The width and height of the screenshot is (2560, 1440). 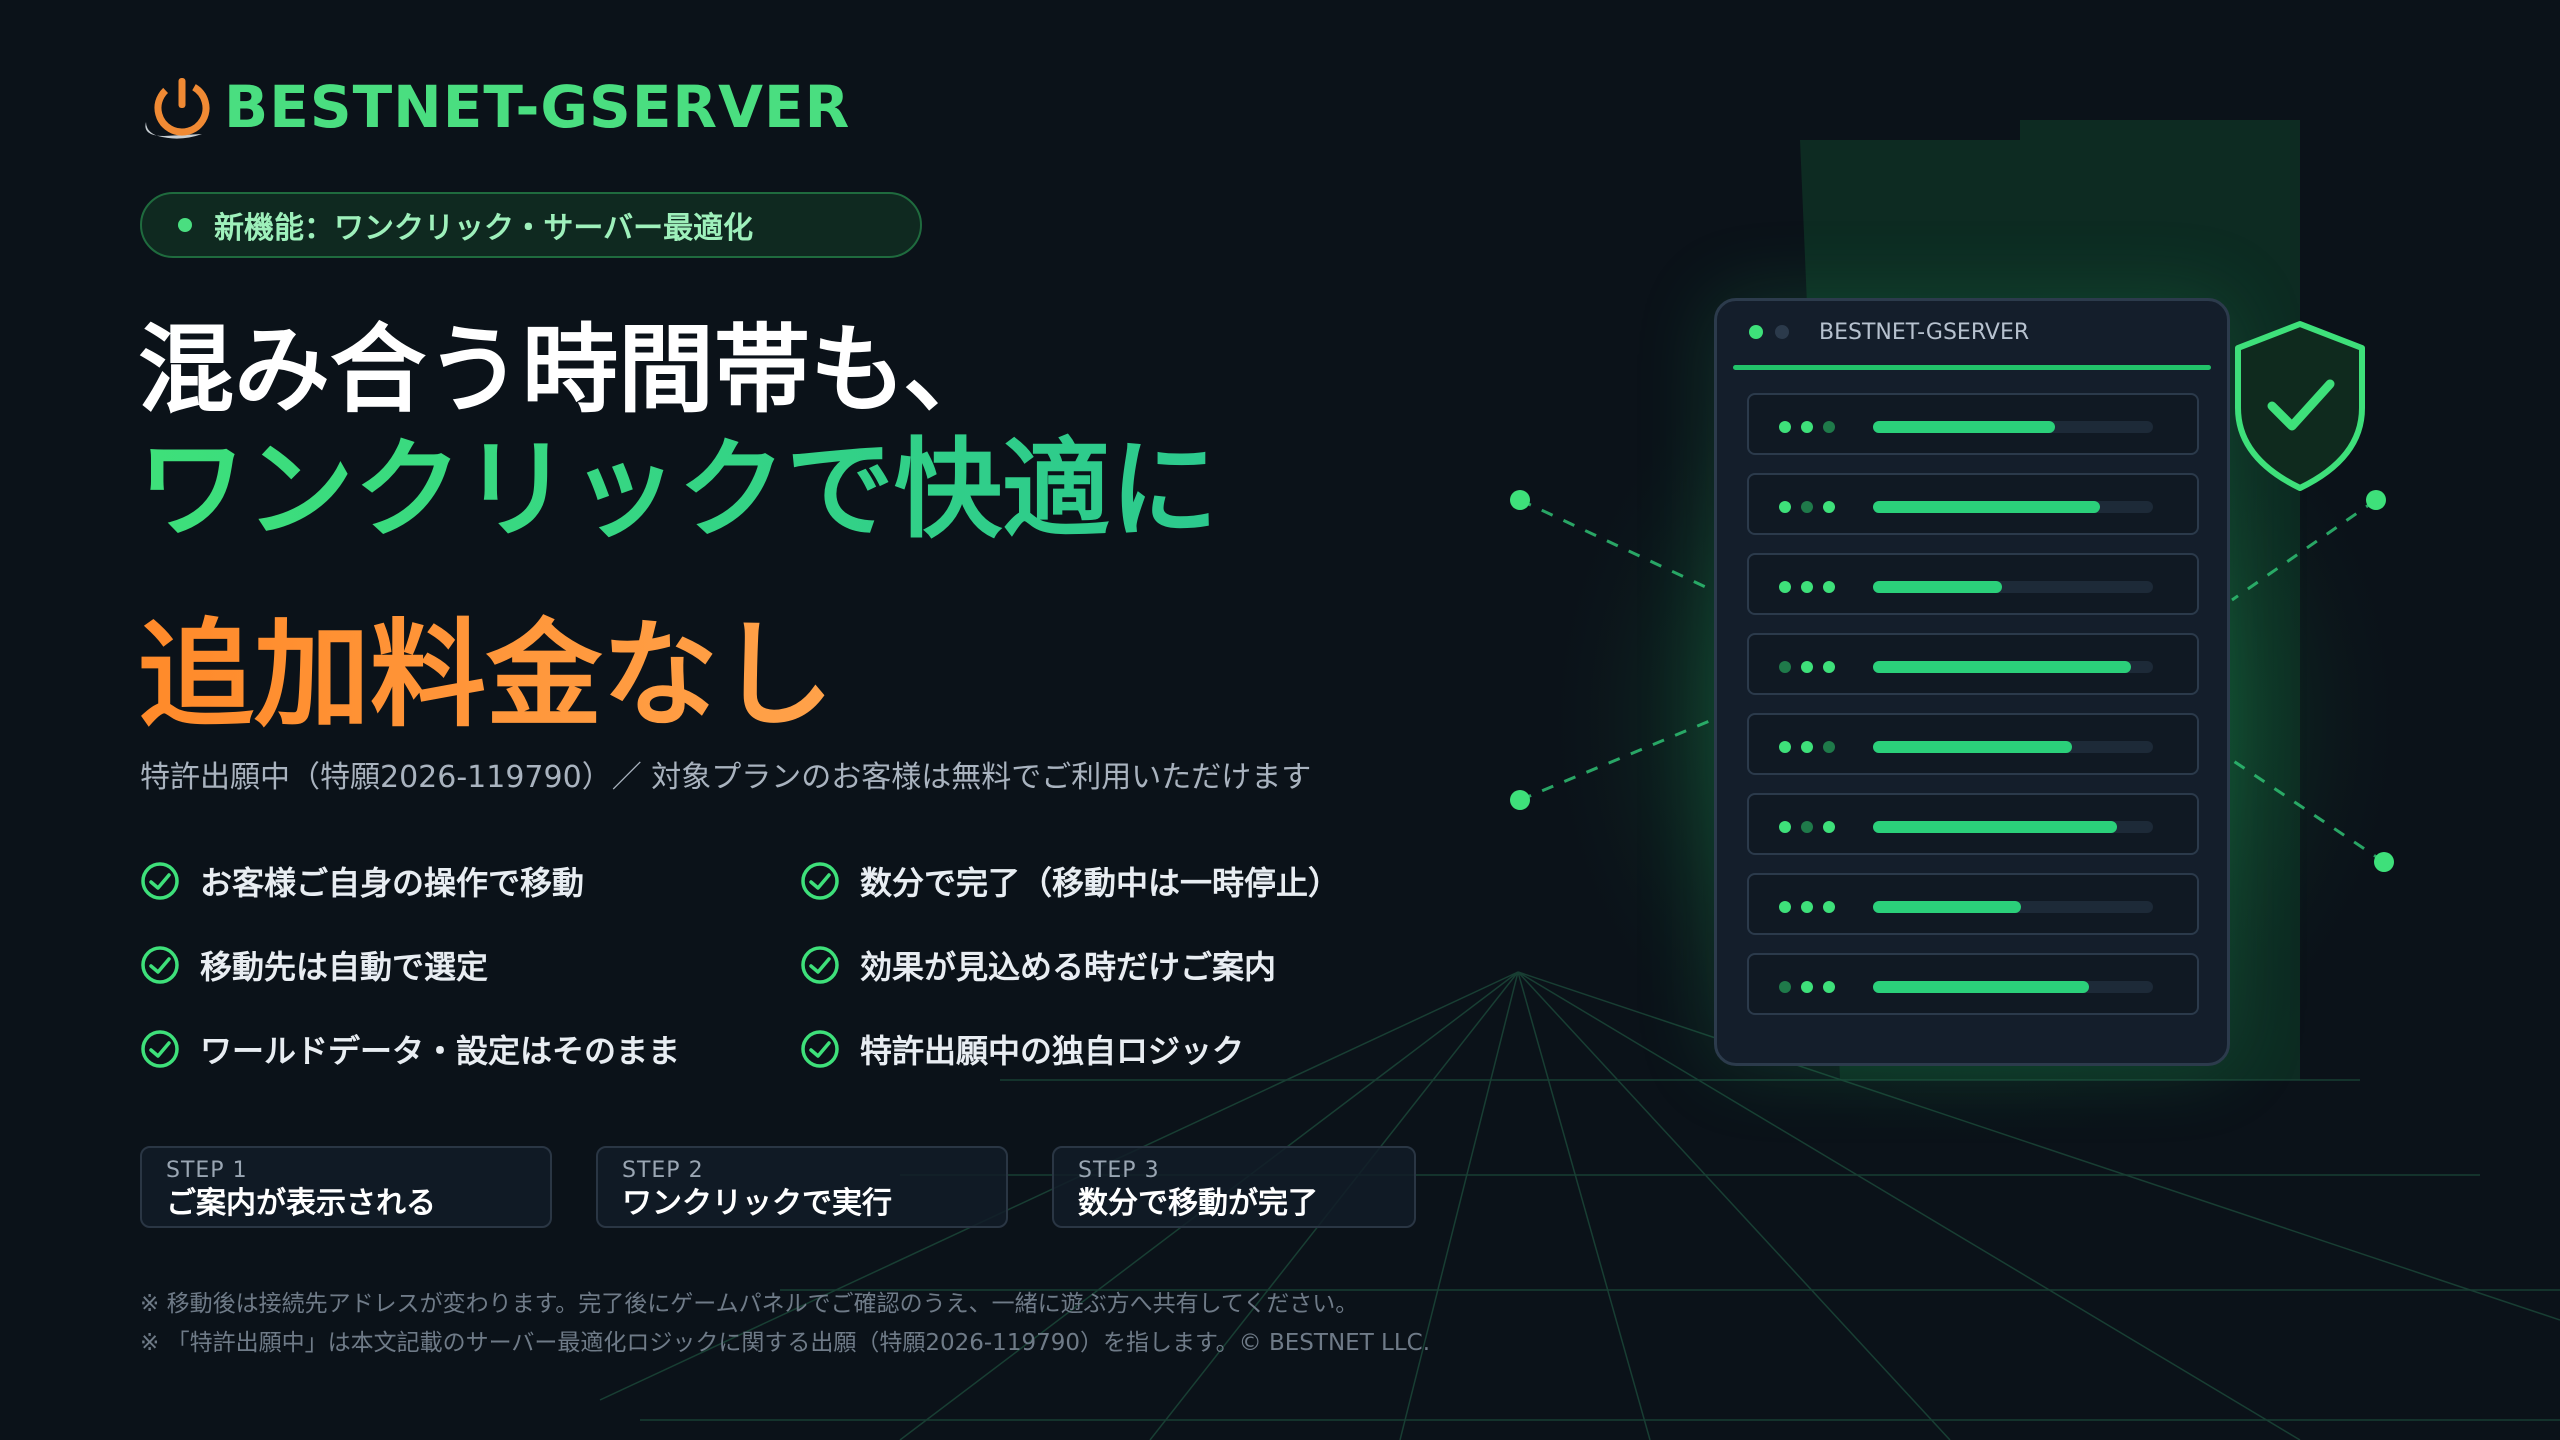 What do you see at coordinates (392, 883) in the screenshot?
I see `feature-text: お客様ご自身の操作で移動` at bounding box center [392, 883].